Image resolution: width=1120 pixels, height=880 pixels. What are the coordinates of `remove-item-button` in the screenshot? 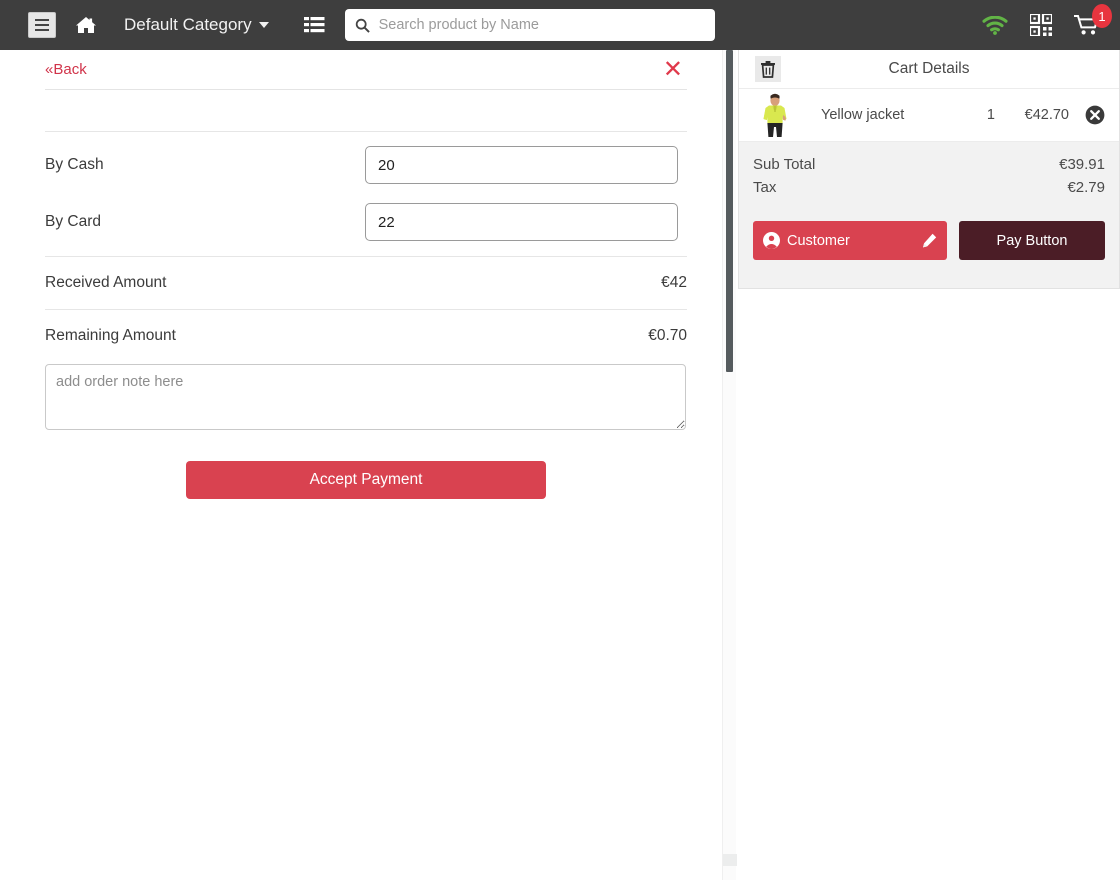 It's located at (1095, 115).